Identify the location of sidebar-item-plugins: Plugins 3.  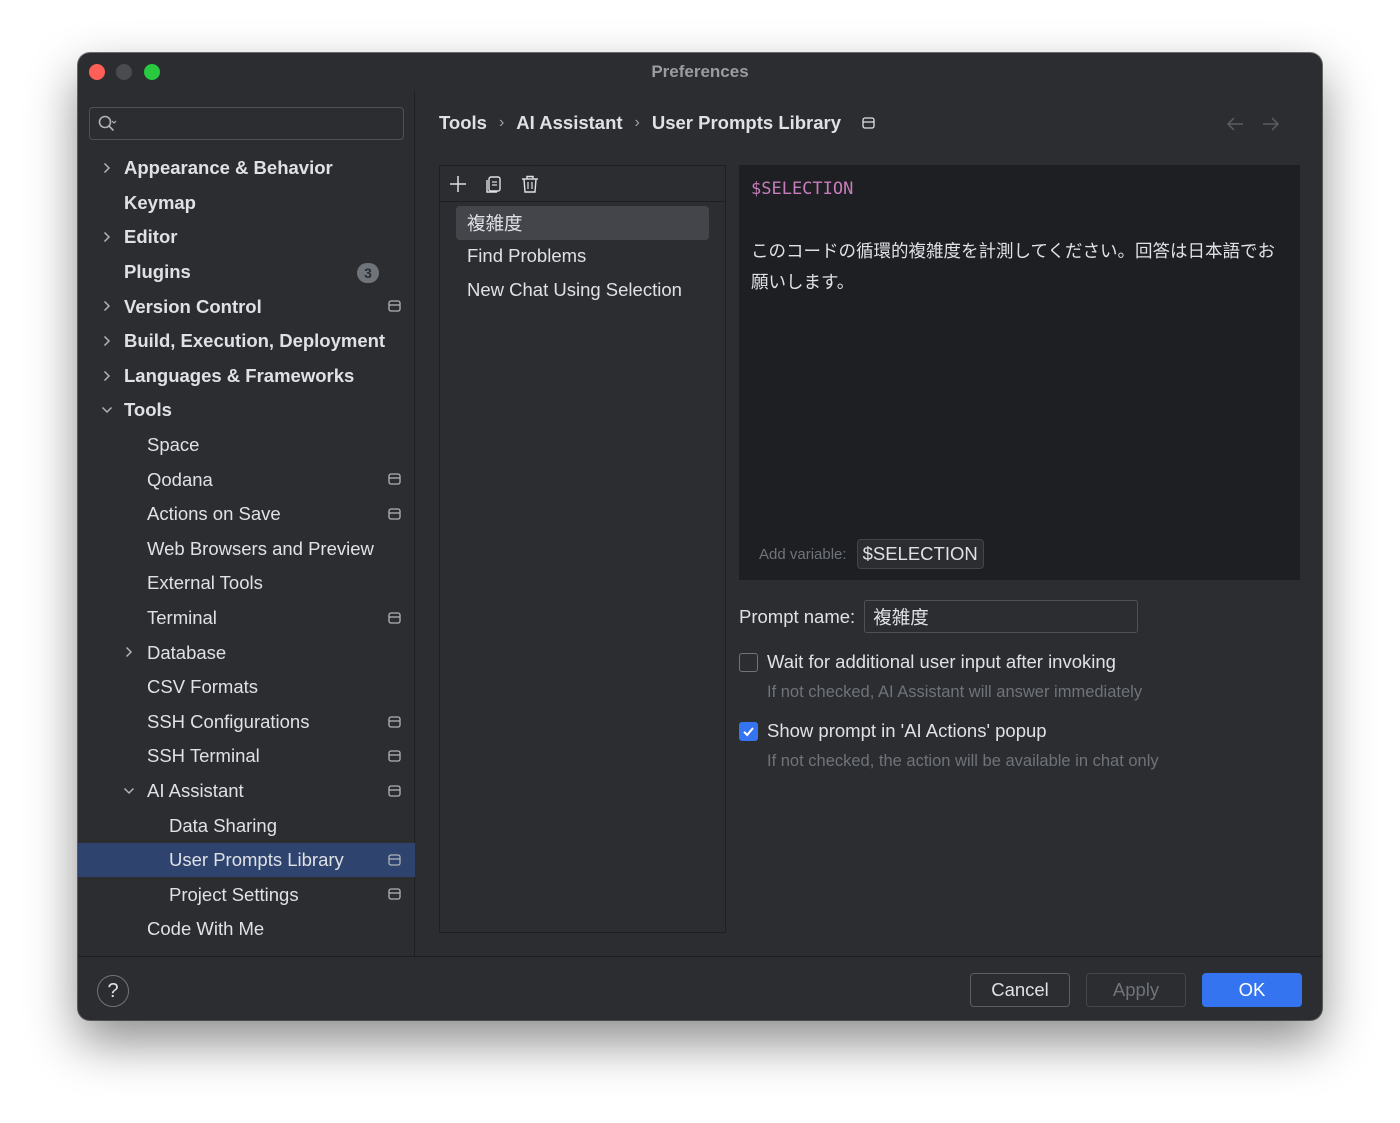
(246, 272).